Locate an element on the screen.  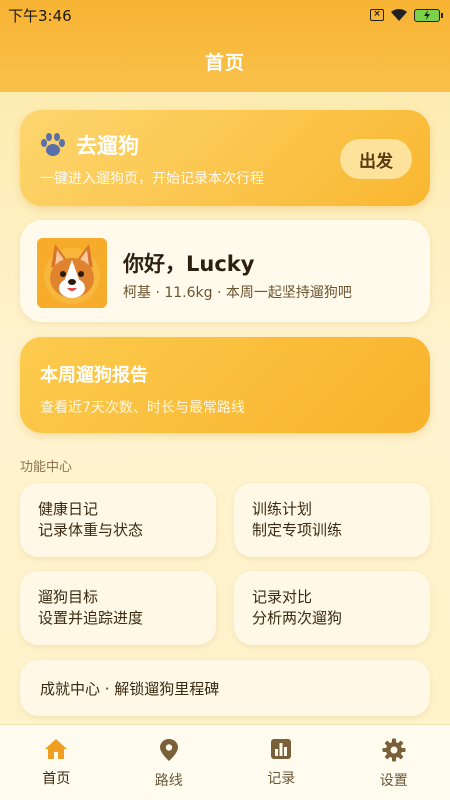
walk-goal-card: 遛狗目标 设置并追踪进度 is located at coordinates (118, 608).